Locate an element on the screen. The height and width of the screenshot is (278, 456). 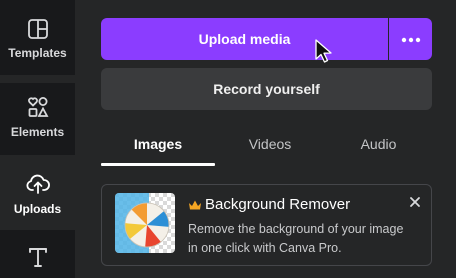
sidebar-item-text is located at coordinates (37, 255).